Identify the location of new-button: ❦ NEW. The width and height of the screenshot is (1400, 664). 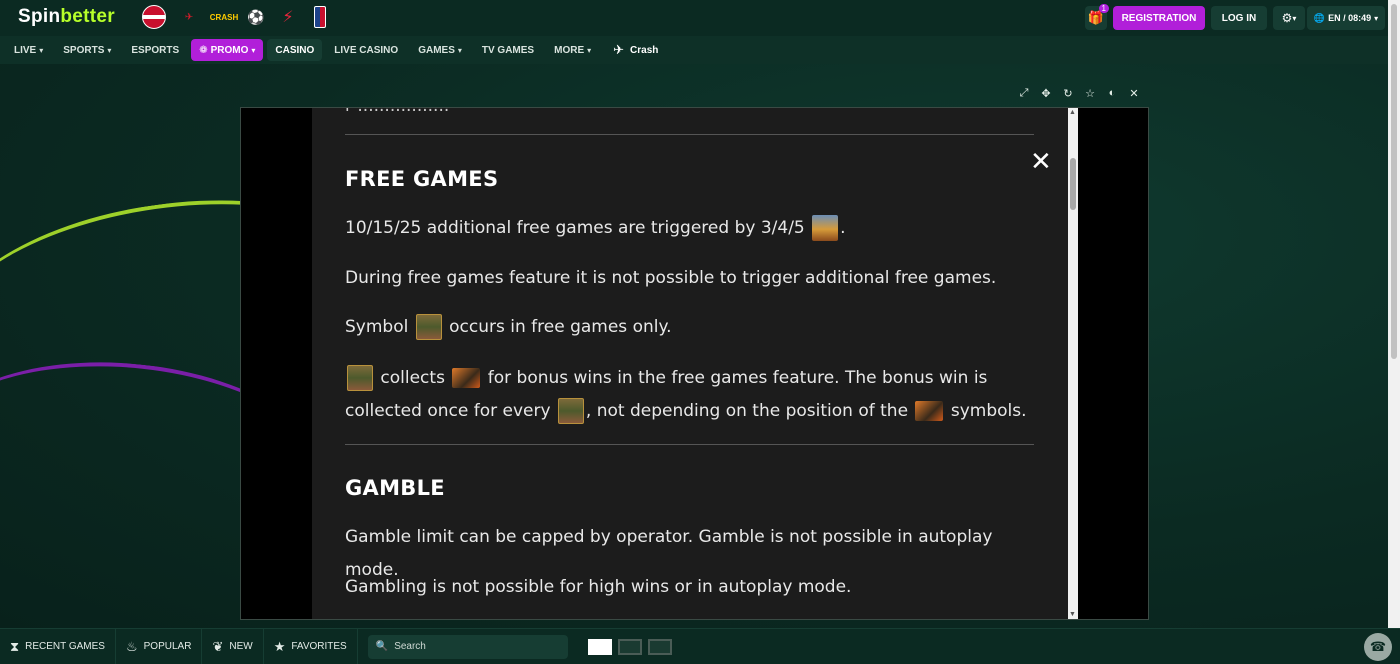
(233, 646).